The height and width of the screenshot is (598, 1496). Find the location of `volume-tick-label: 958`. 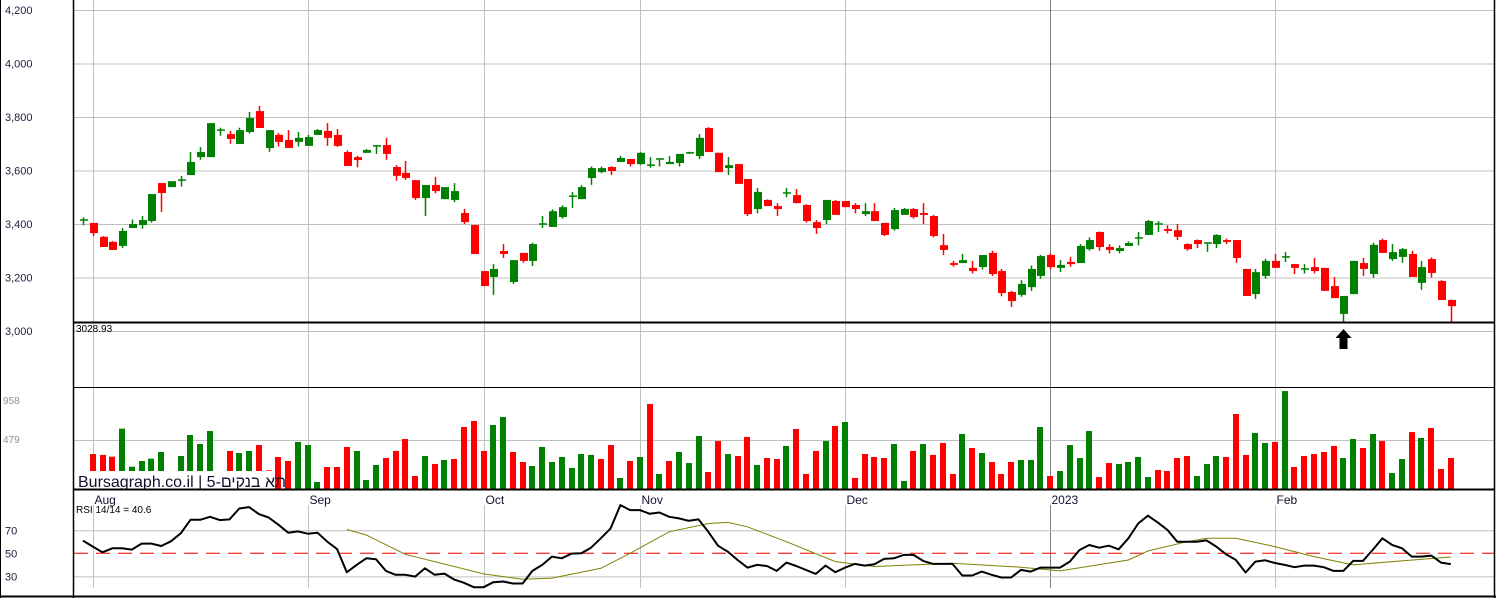

volume-tick-label: 958 is located at coordinates (11, 401).